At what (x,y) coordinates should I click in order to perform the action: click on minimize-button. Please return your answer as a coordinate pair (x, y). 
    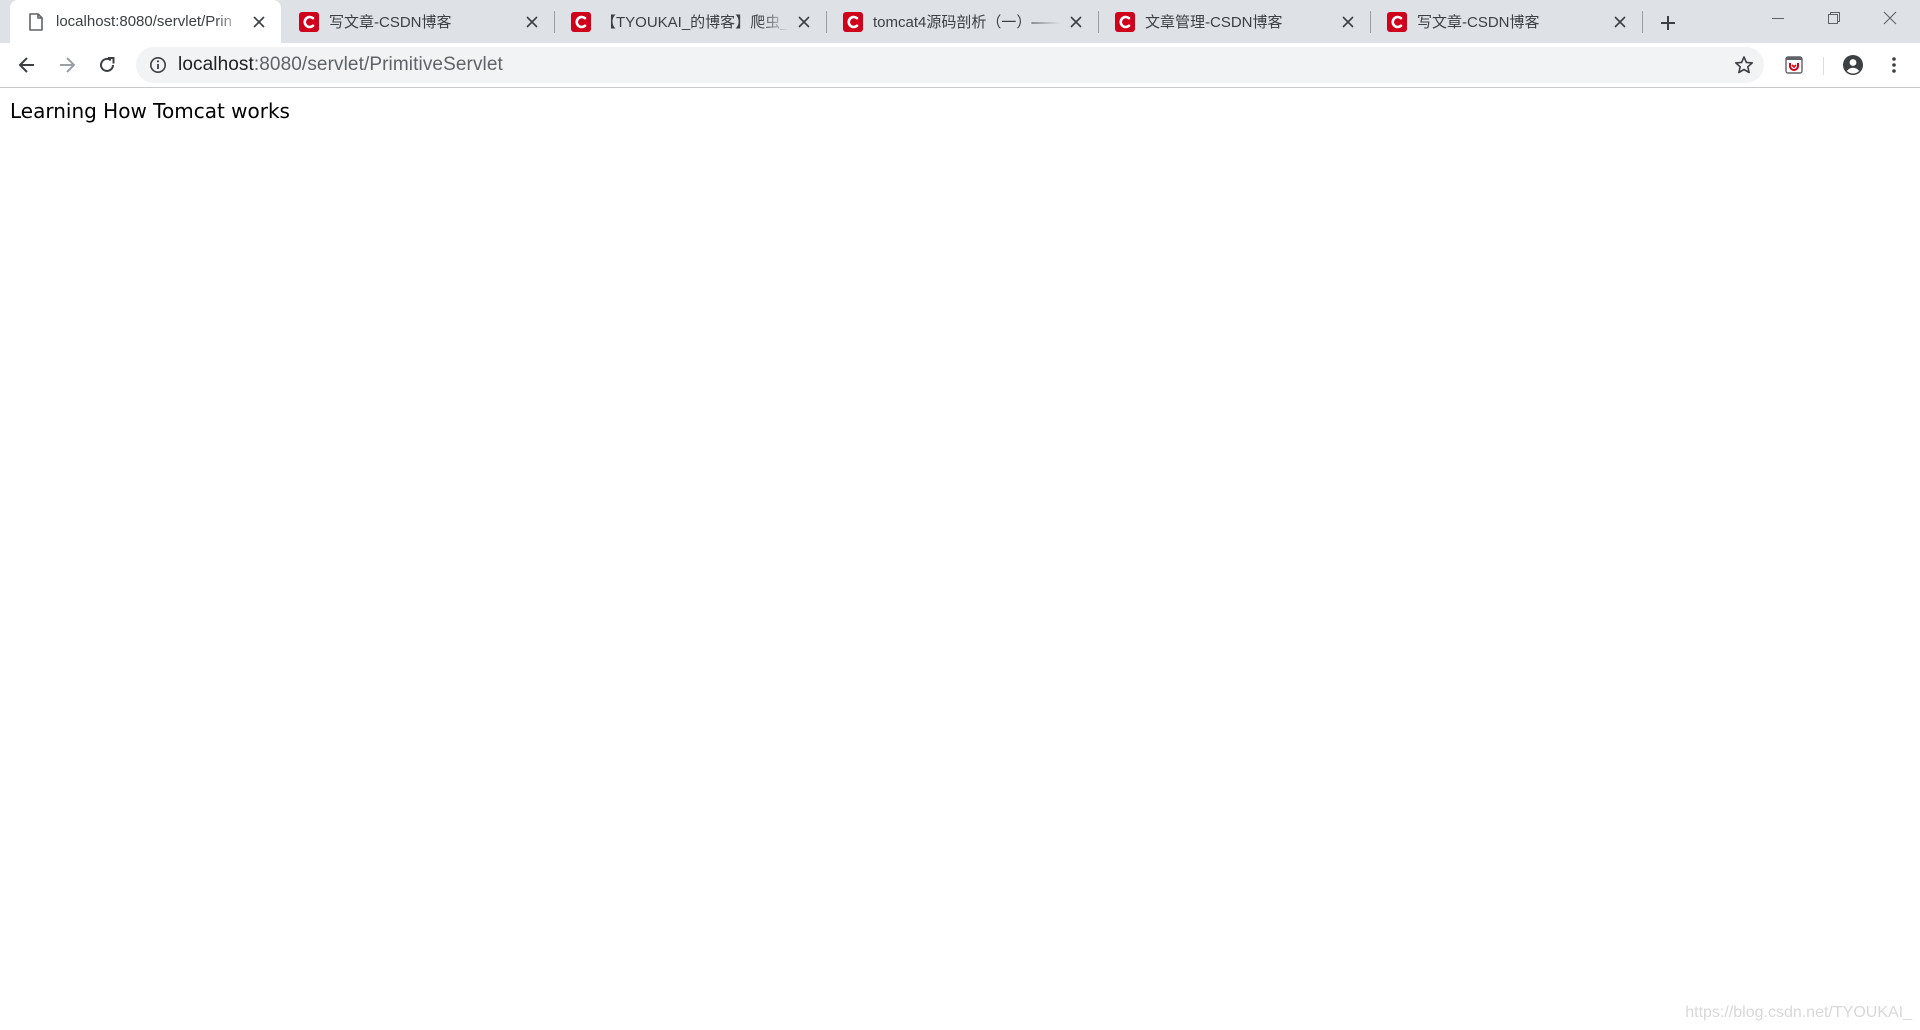
    Looking at the image, I should click on (1778, 18).